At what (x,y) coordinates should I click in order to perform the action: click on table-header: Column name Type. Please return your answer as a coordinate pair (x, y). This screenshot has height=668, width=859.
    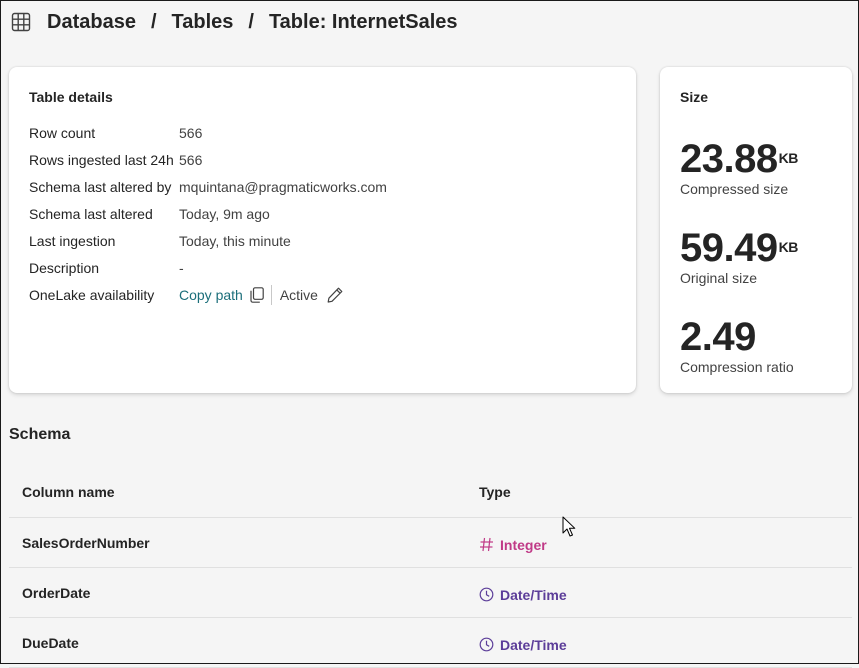
    Looking at the image, I should click on (430, 492).